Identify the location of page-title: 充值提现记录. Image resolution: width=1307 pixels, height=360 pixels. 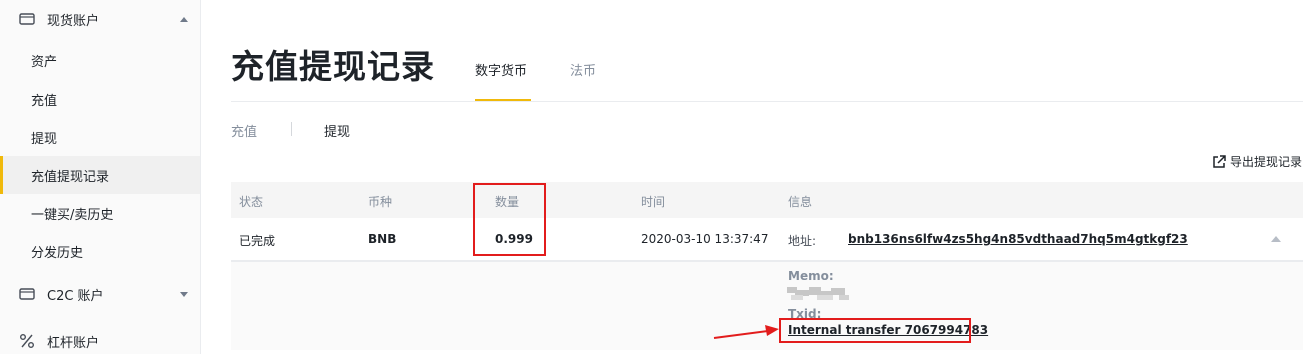
(333, 66).